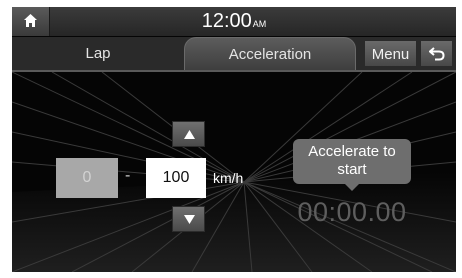 This screenshot has width=462, height=278. What do you see at coordinates (270, 53) in the screenshot?
I see `tab-acceleration: Acceleration` at bounding box center [270, 53].